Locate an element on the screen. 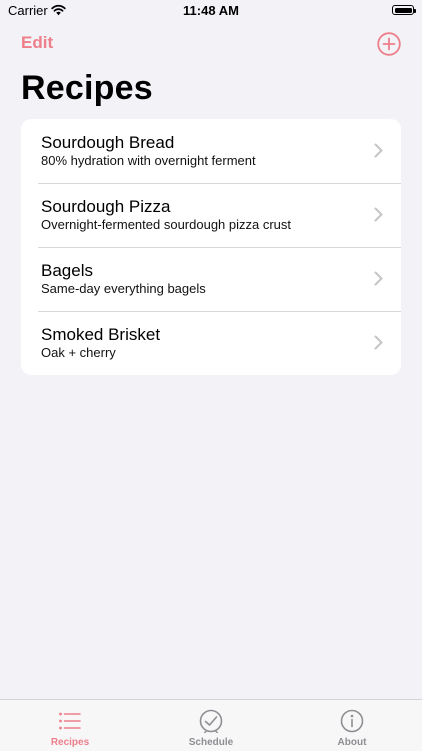 This screenshot has height=751, width=422. edit-button: Edit is located at coordinates (37, 43).